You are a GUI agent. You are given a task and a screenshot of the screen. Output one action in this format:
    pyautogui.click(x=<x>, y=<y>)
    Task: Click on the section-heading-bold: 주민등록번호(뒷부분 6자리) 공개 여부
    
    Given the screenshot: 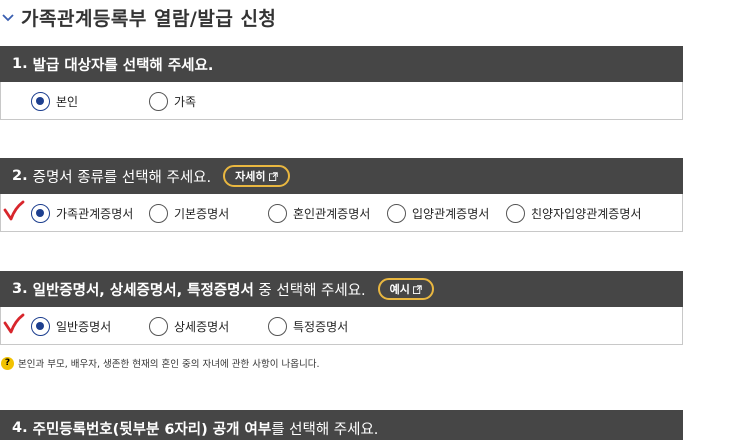 What is the action you would take?
    pyautogui.click(x=152, y=429)
    